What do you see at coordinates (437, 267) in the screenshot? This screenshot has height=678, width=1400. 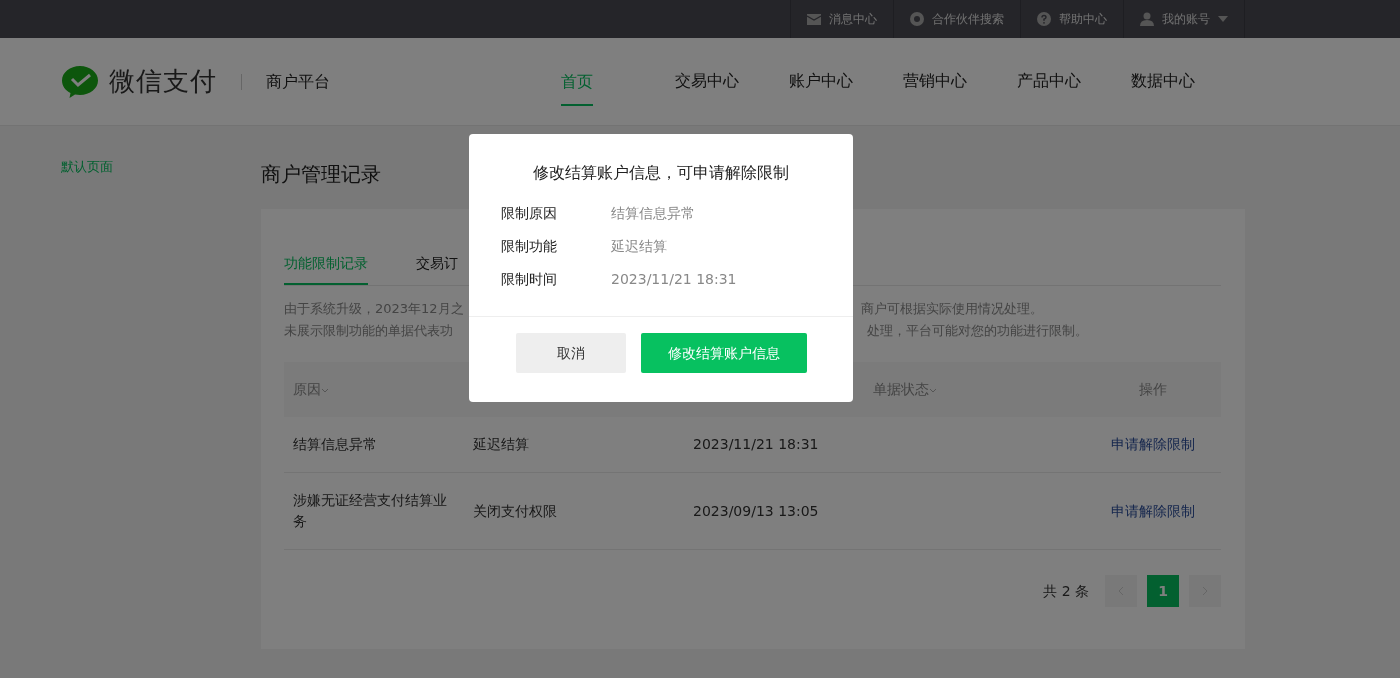 I see `tab: 交易订` at bounding box center [437, 267].